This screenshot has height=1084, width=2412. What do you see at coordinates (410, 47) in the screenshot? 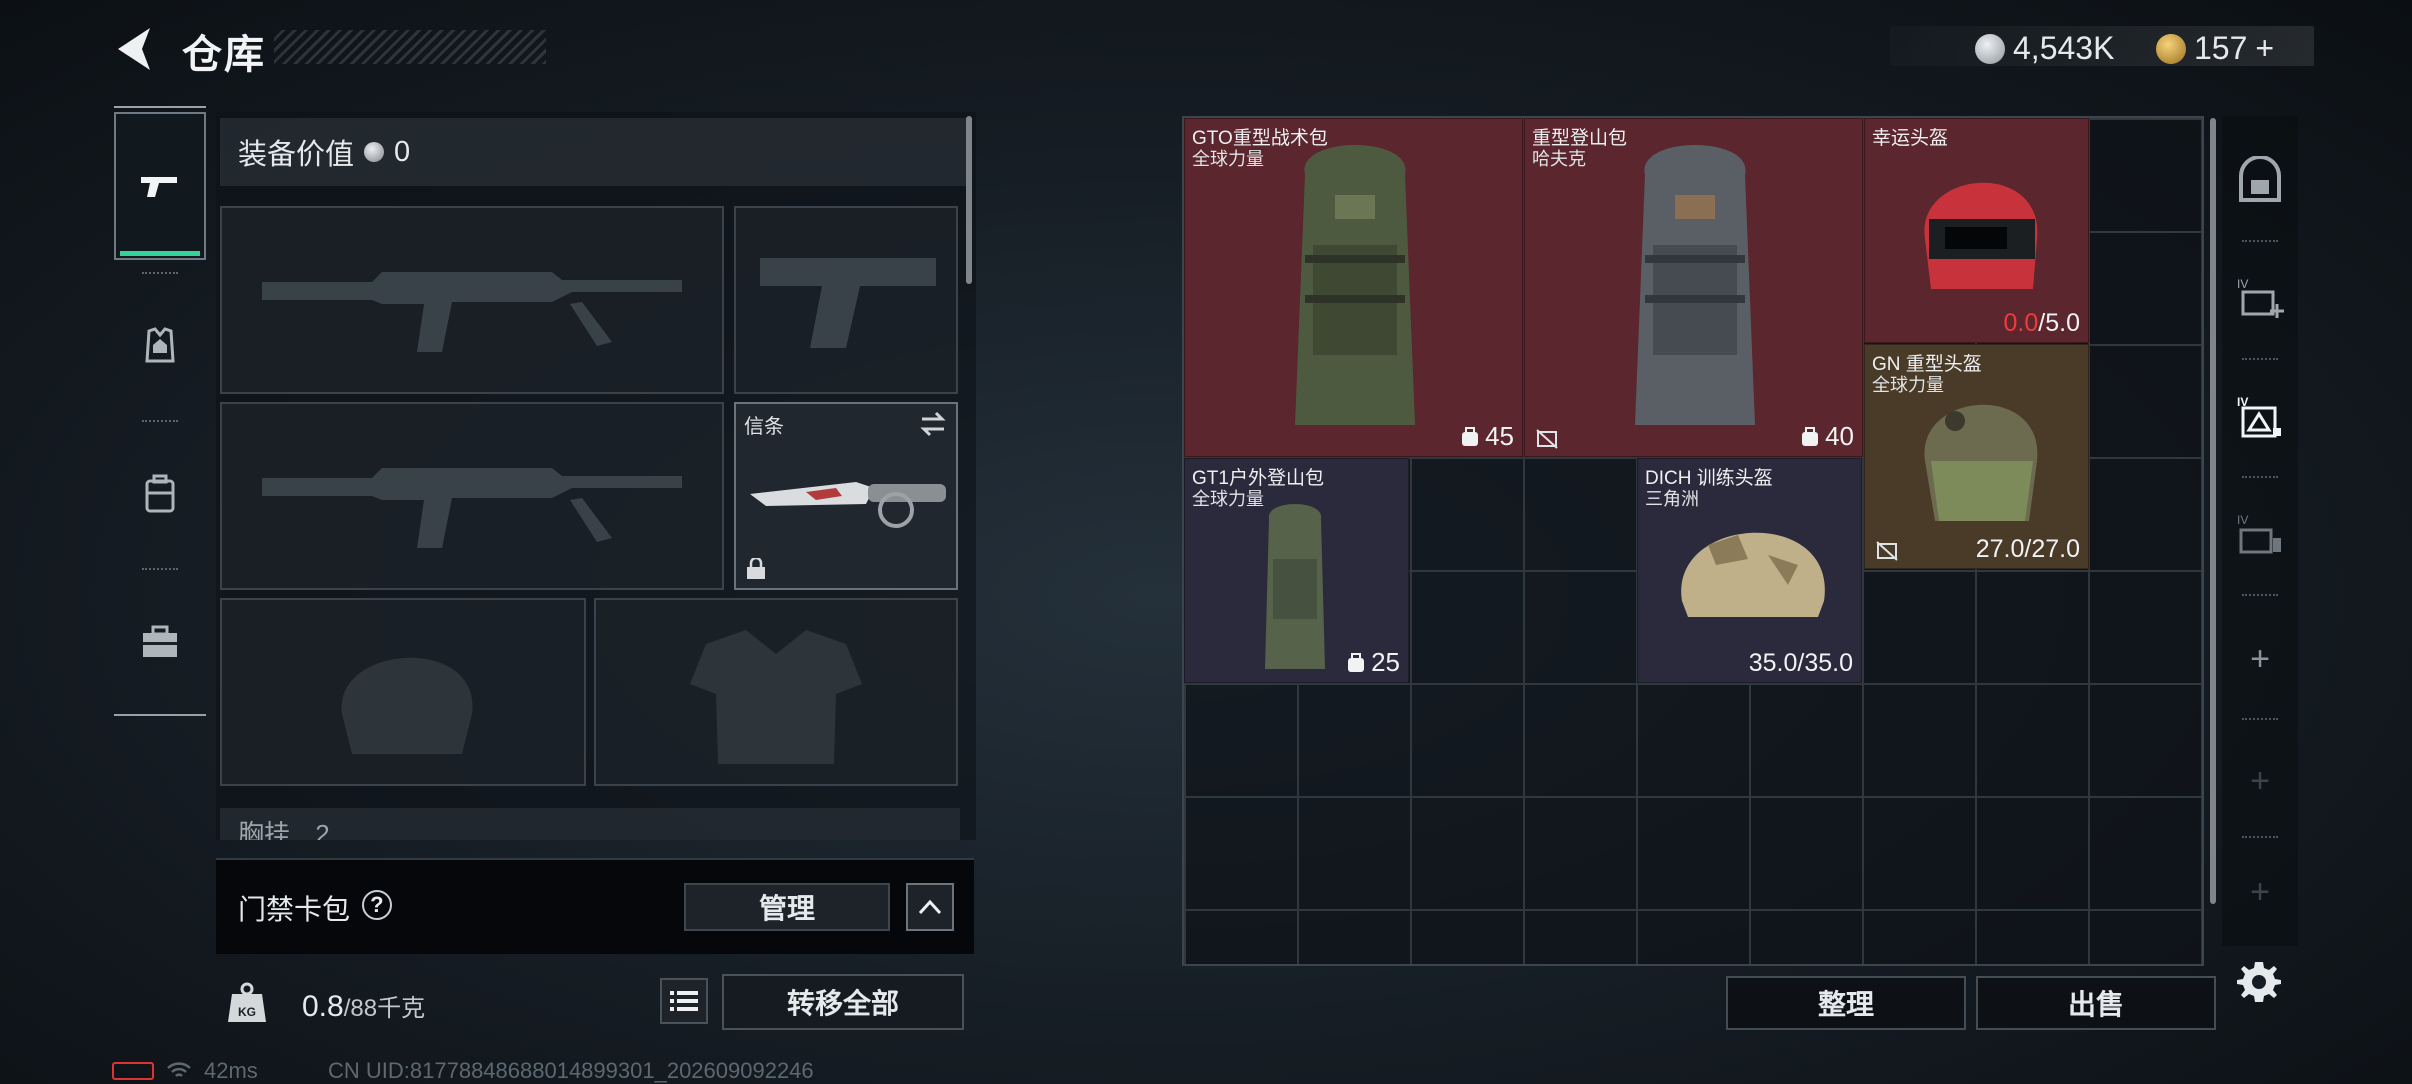
I see `title-decoration` at bounding box center [410, 47].